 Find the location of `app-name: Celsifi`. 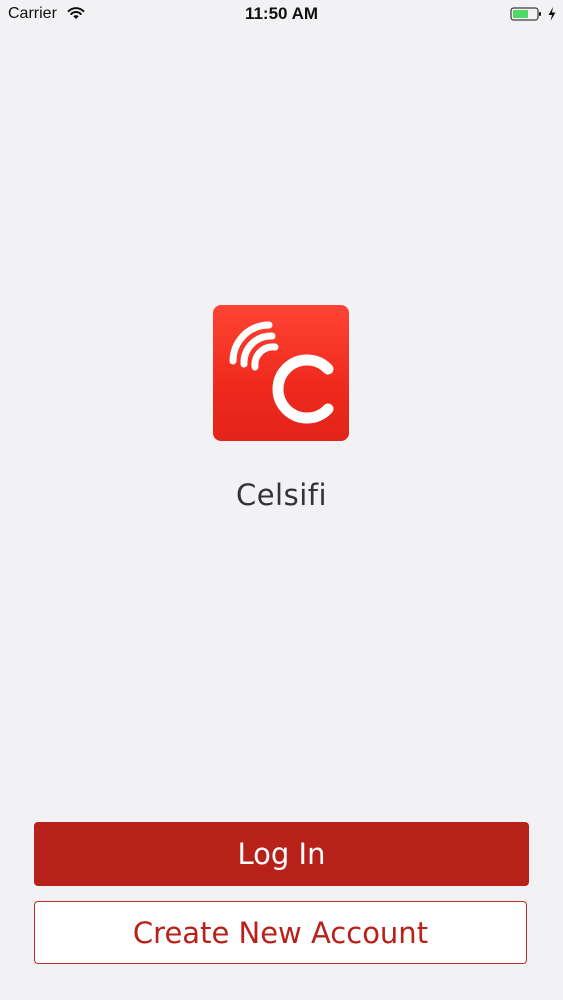

app-name: Celsifi is located at coordinates (281, 495).